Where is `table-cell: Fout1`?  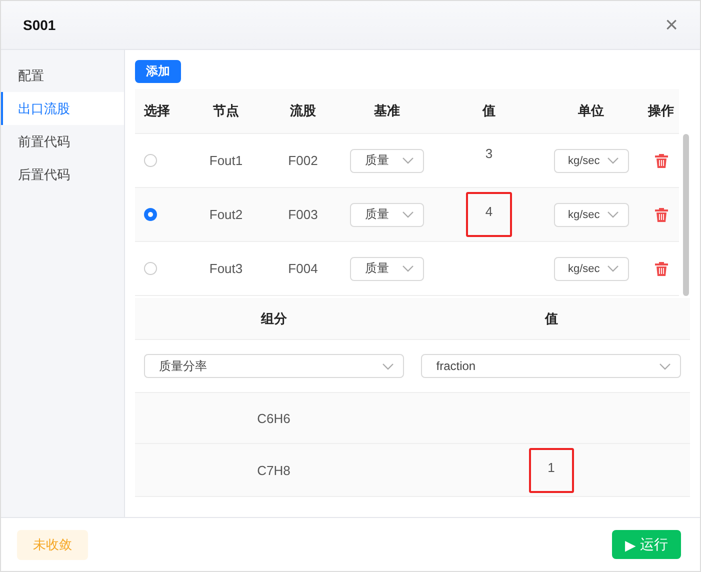
table-cell: Fout1 is located at coordinates (226, 160).